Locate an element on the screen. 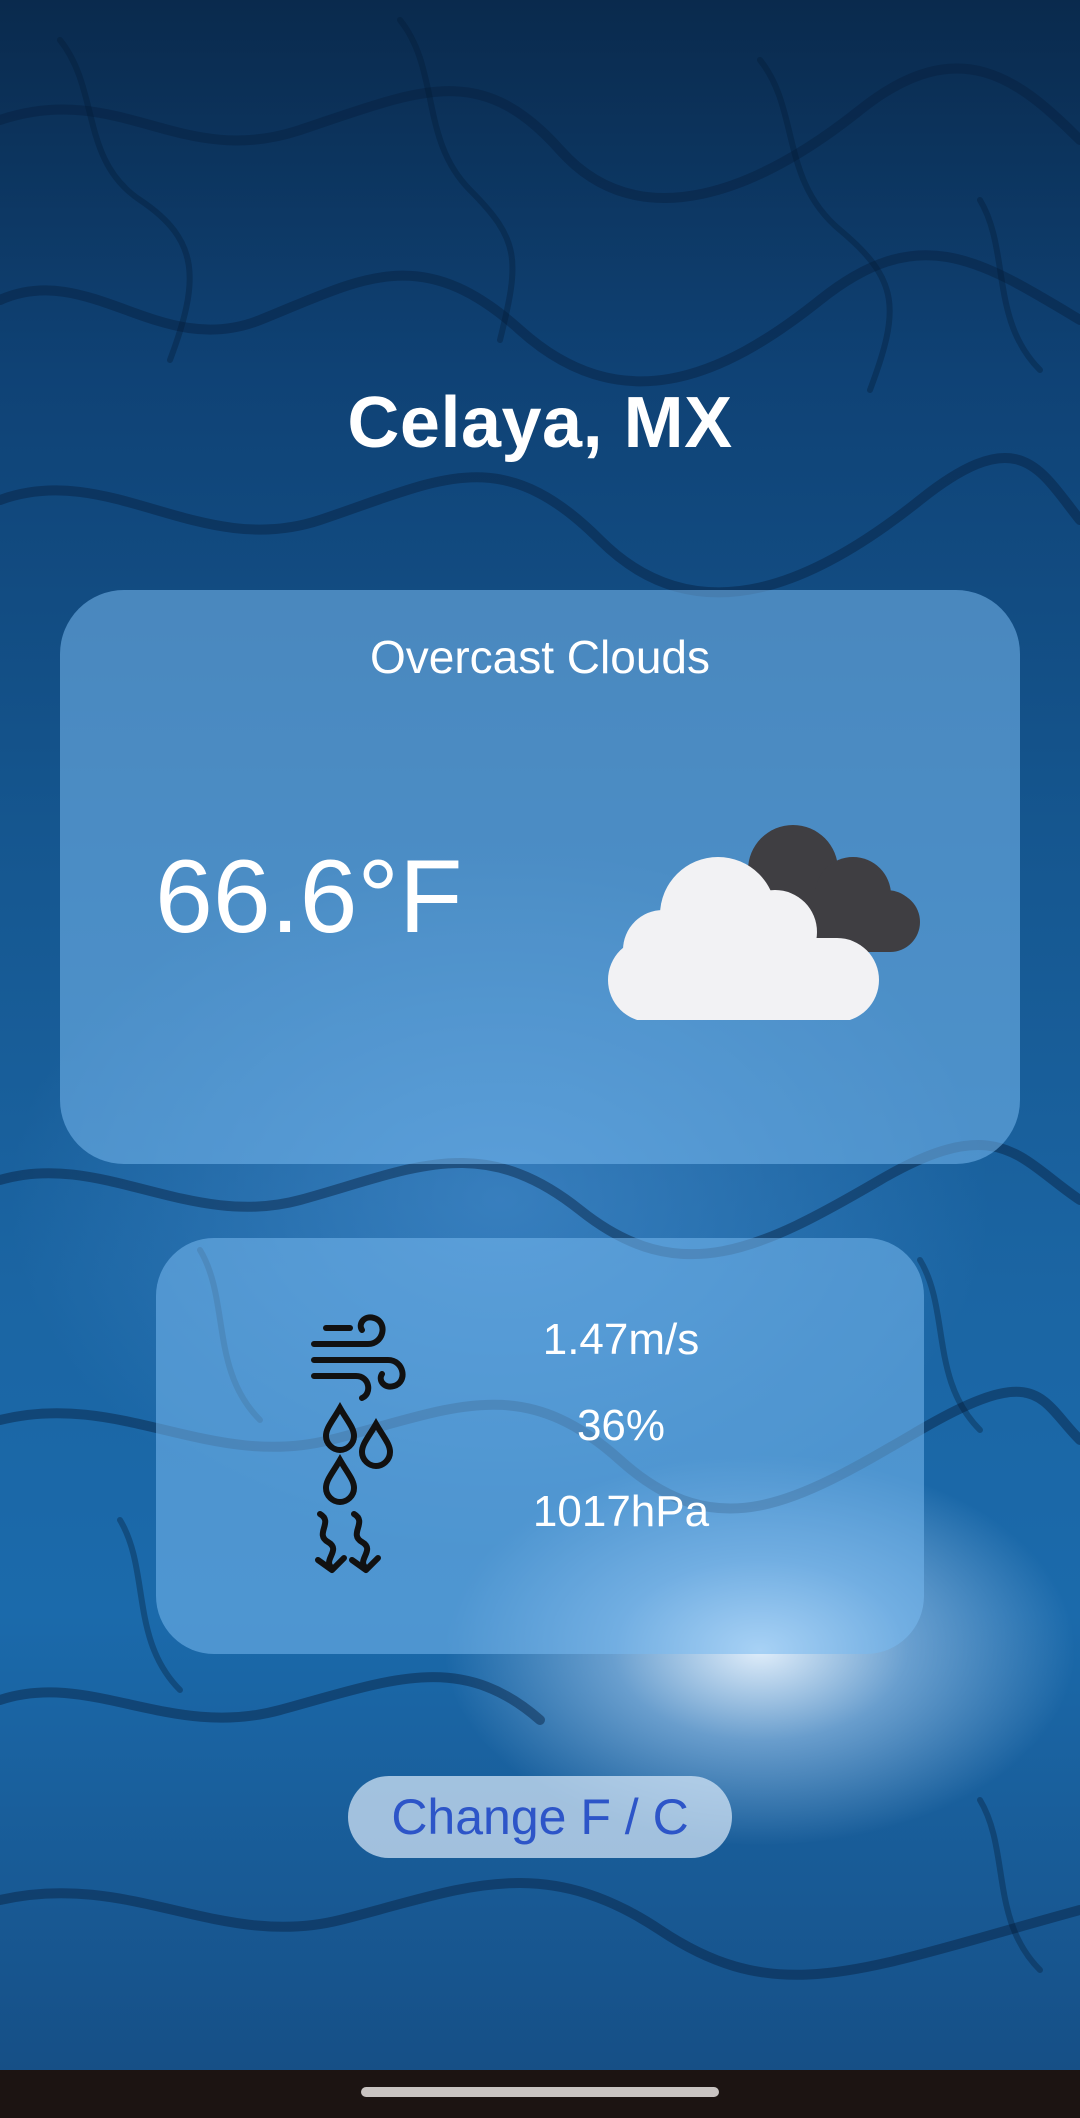  wind-icon is located at coordinates (358, 1357).